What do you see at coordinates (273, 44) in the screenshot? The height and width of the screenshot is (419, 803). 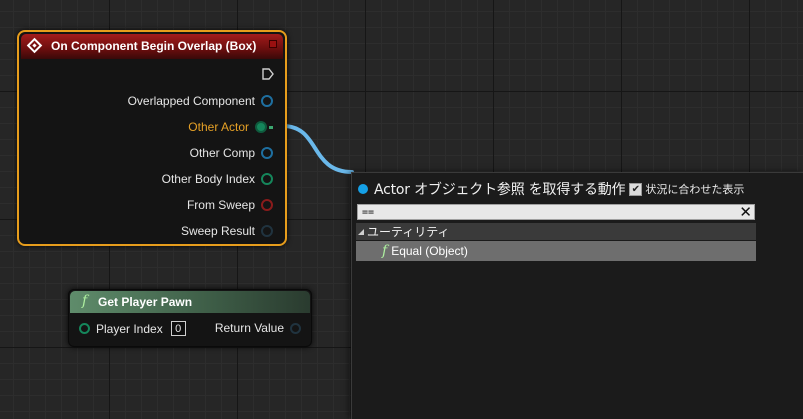 I see `delegate-pin-icon` at bounding box center [273, 44].